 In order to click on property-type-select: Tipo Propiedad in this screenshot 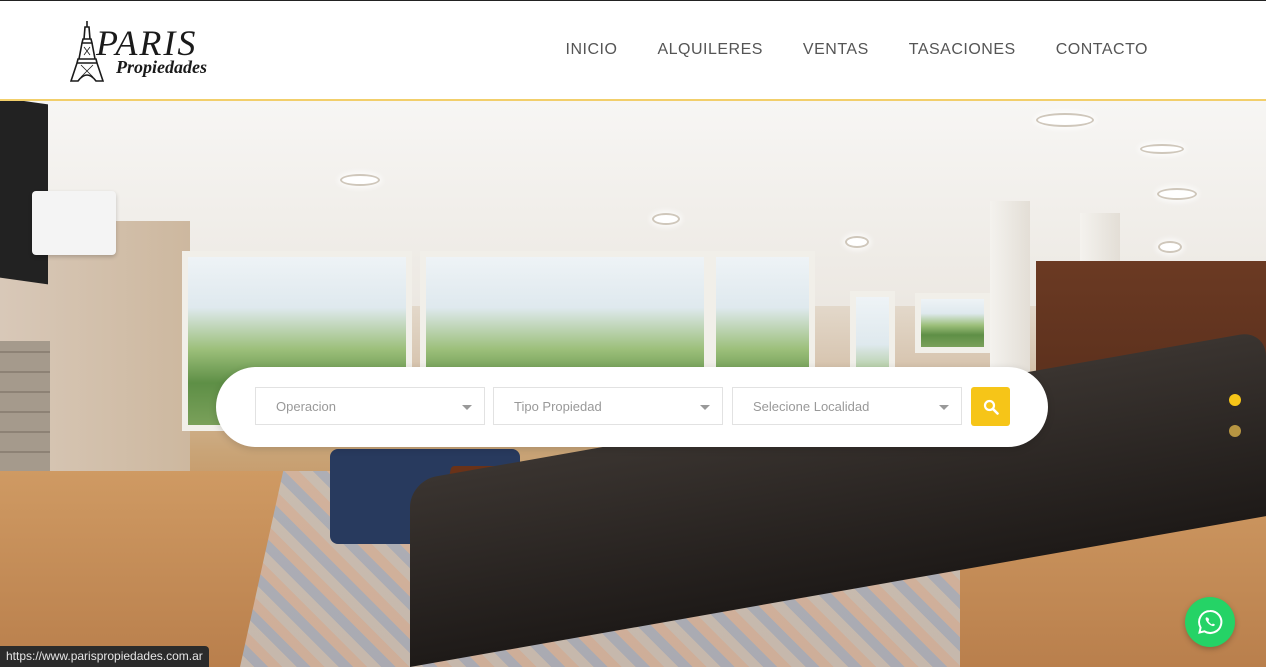, I will do `click(608, 406)`.